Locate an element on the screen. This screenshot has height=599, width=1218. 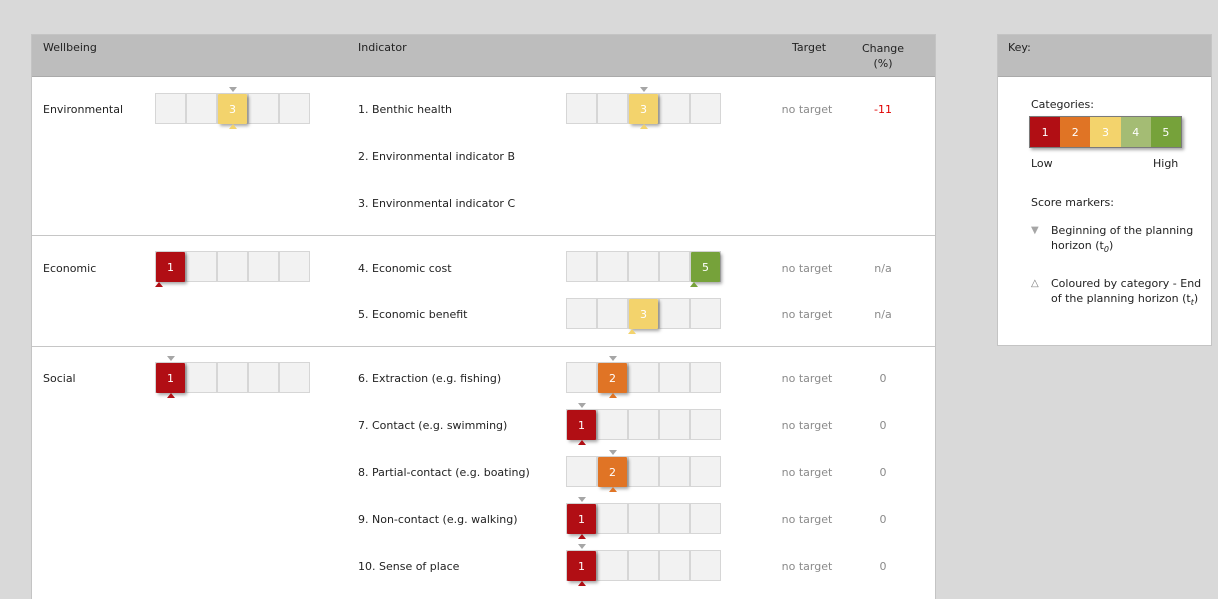
indicator-label: 6. Extraction (e.g. fishing) is located at coordinates (430, 378).